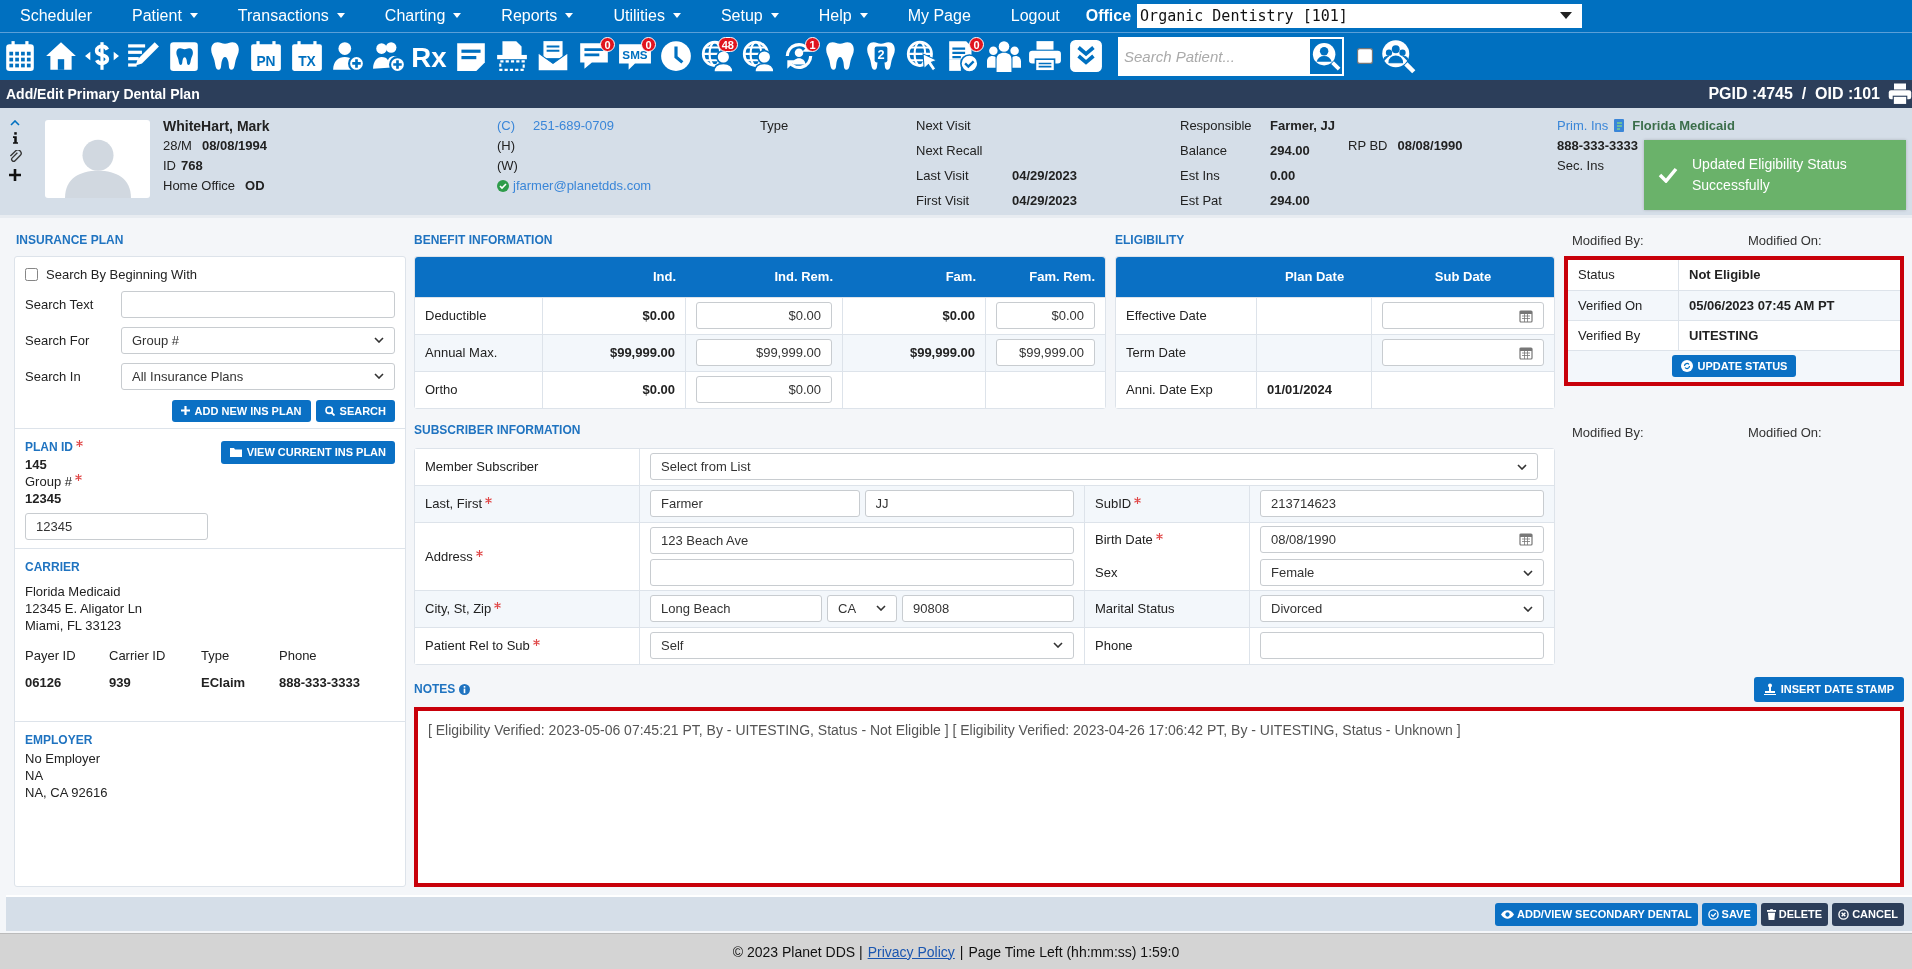 The width and height of the screenshot is (1912, 969). I want to click on menu-item: Patient, so click(165, 15).